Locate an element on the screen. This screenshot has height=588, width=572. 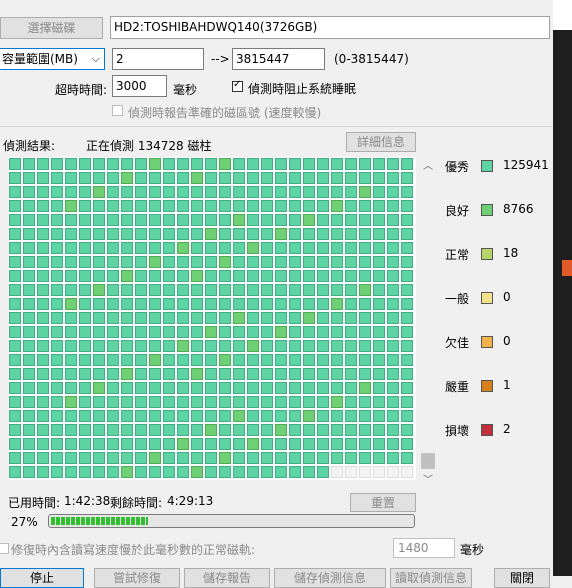
close-button: 關閉 is located at coordinates (522, 578).